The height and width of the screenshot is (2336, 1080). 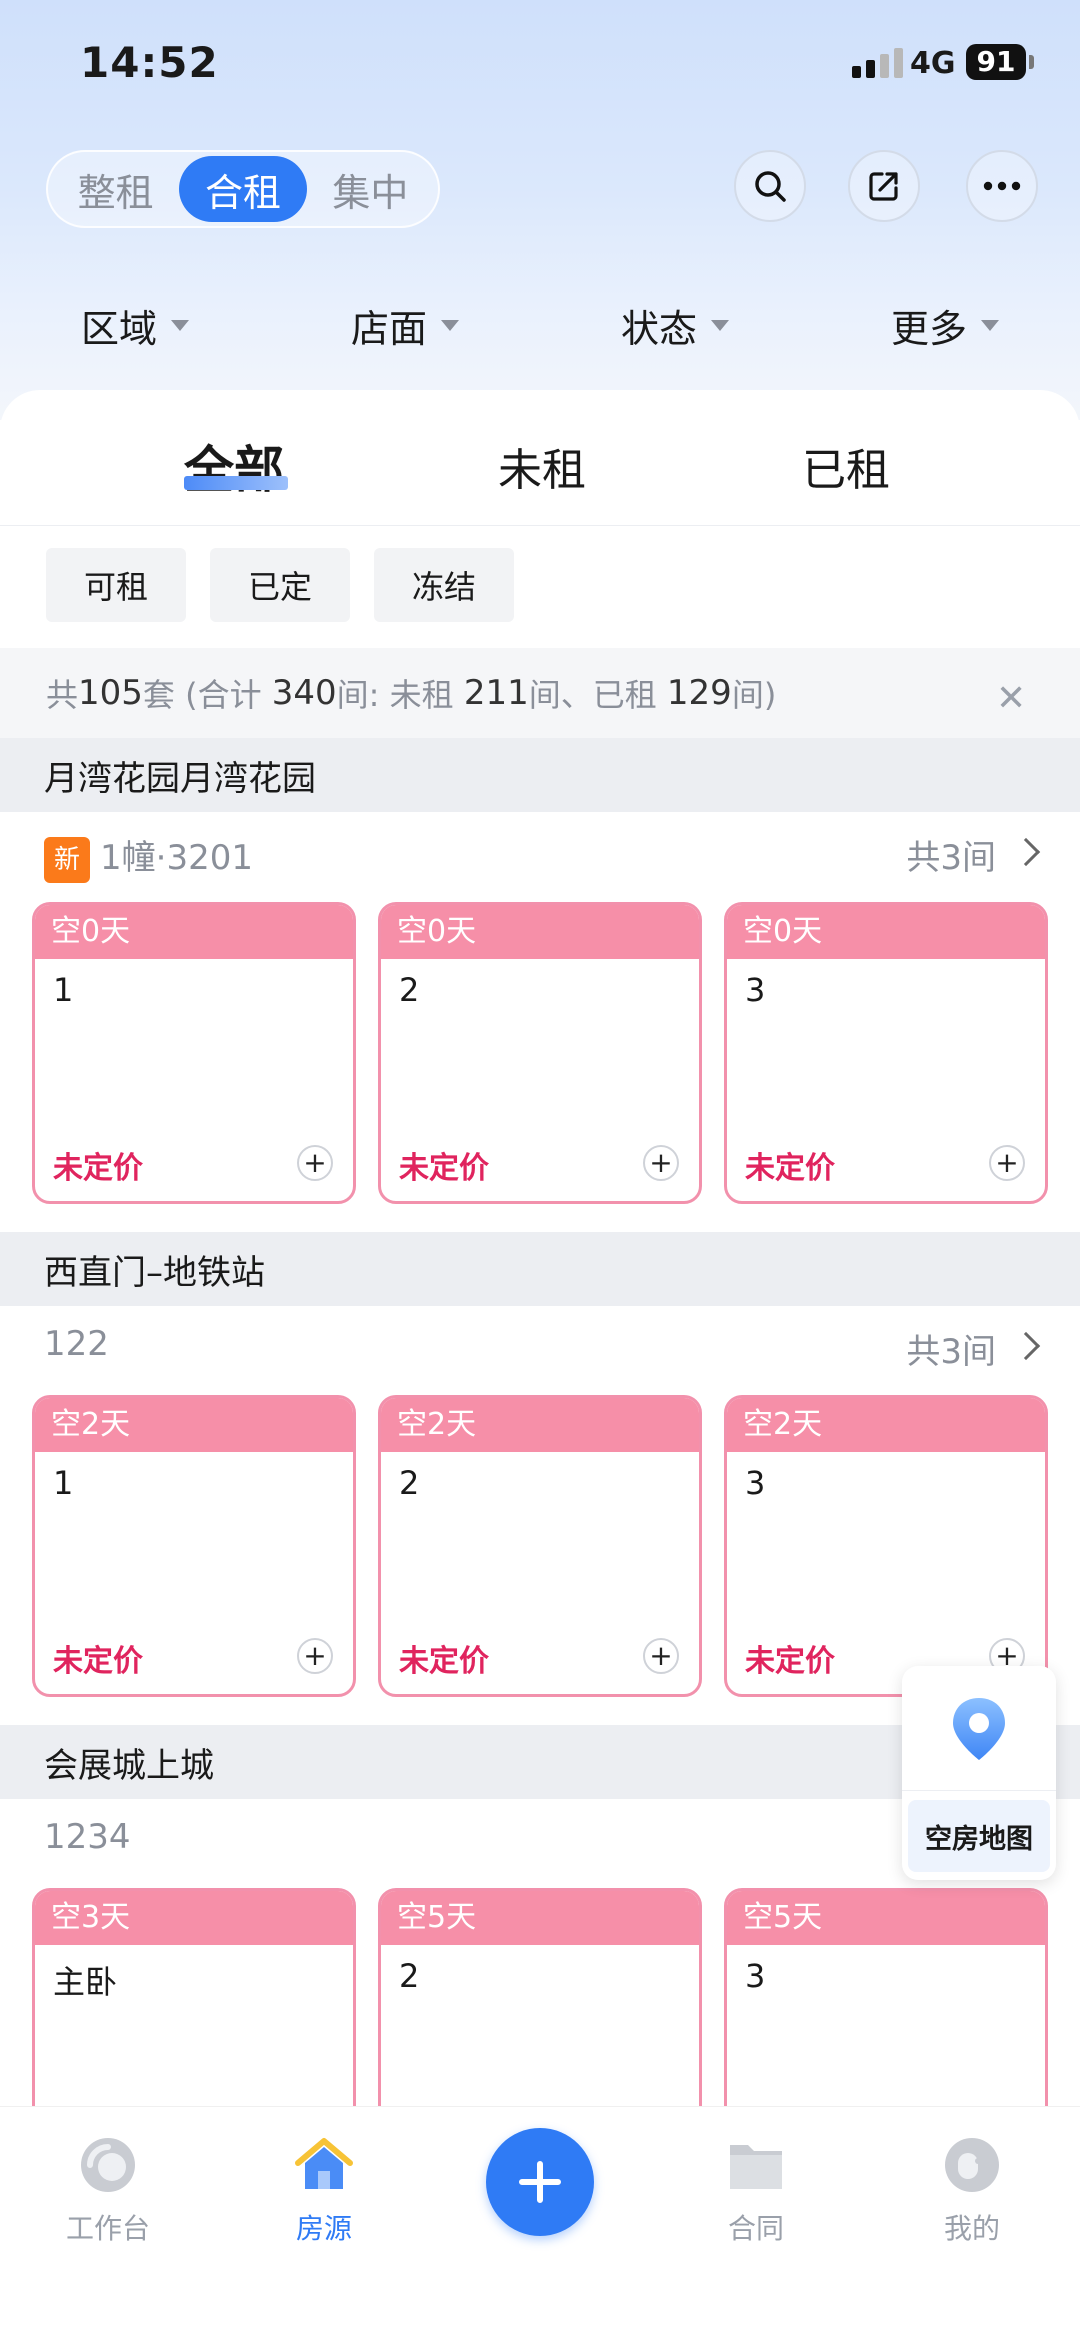 I want to click on workbench-icon, so click(x=108, y=2165).